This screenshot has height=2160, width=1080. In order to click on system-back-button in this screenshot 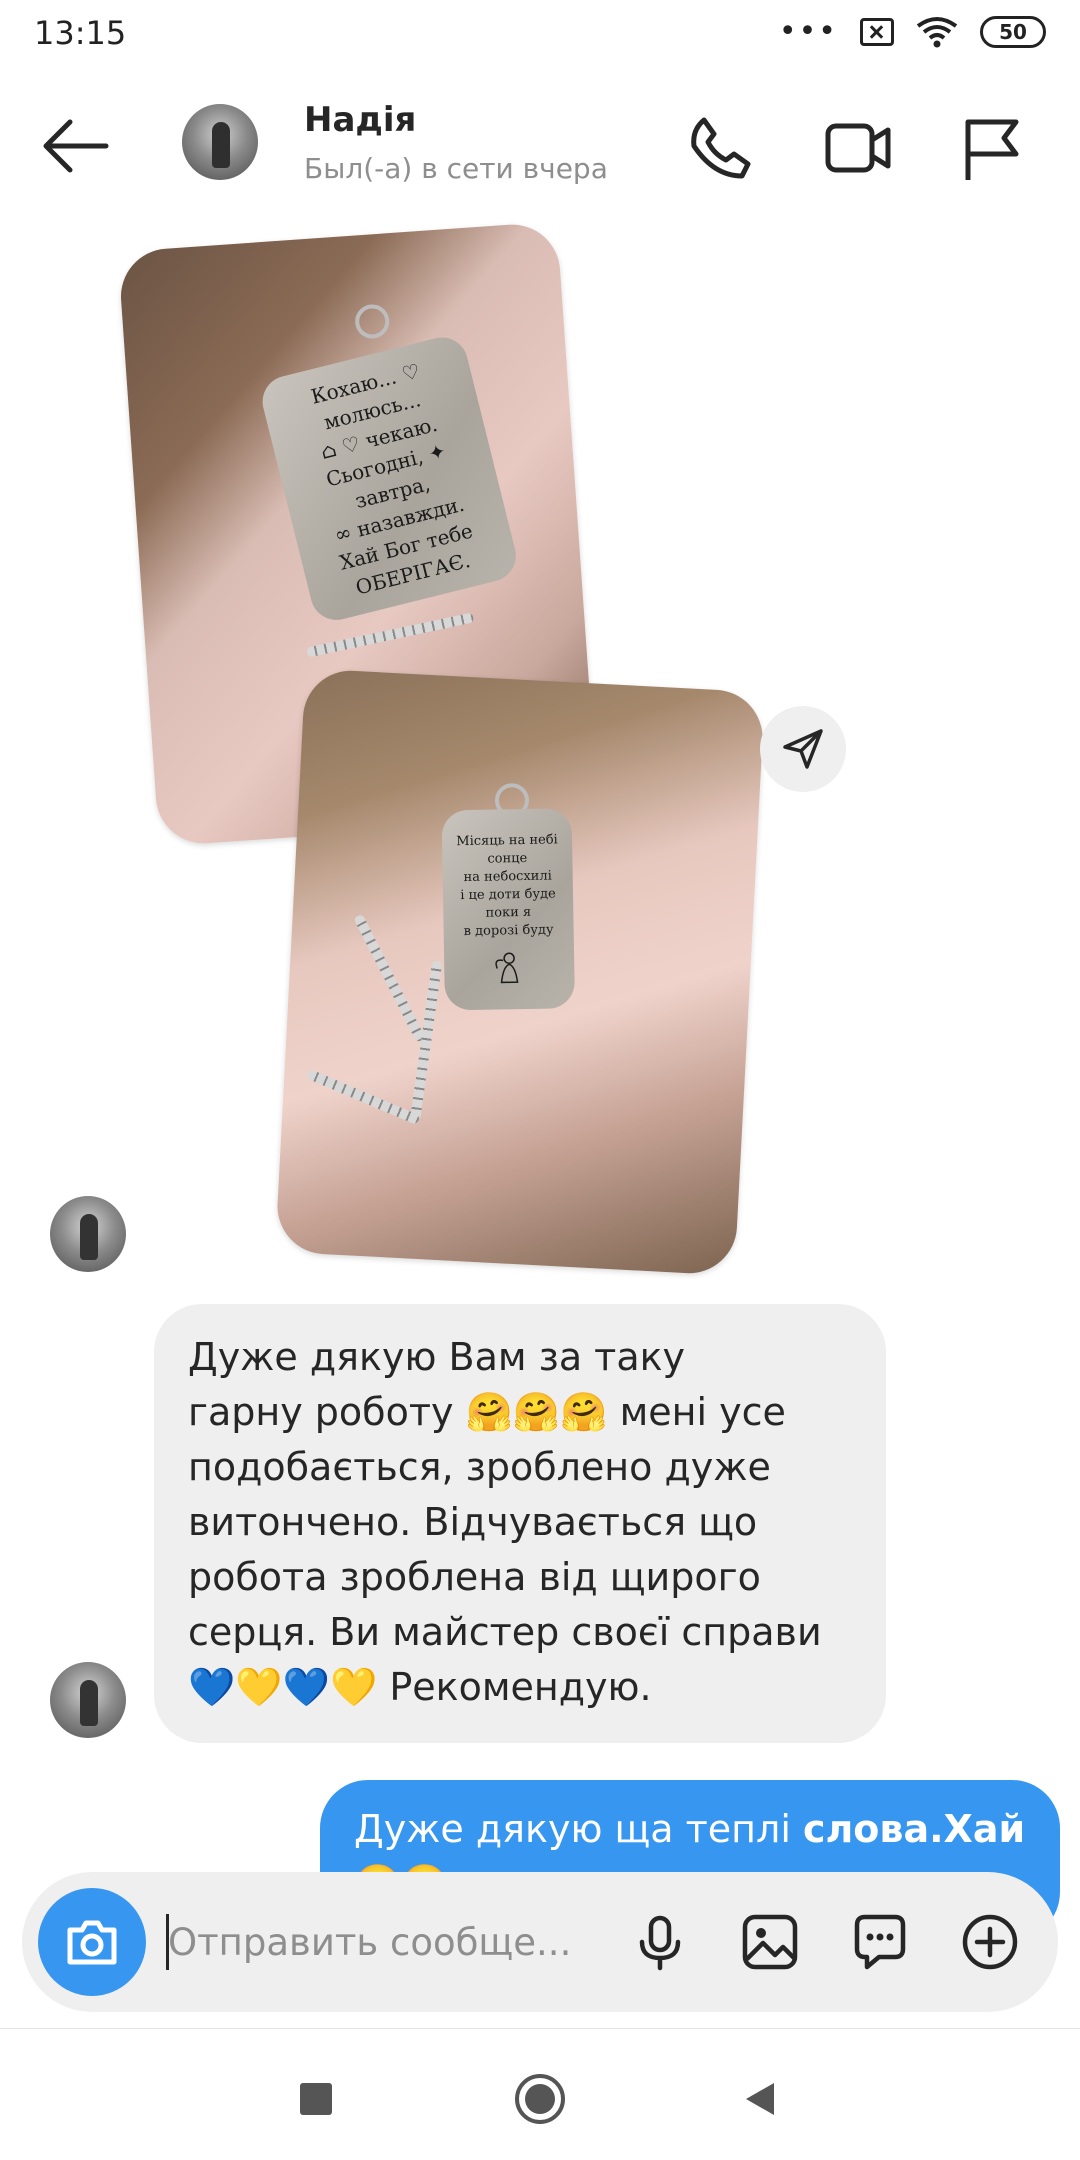, I will do `click(760, 2099)`.